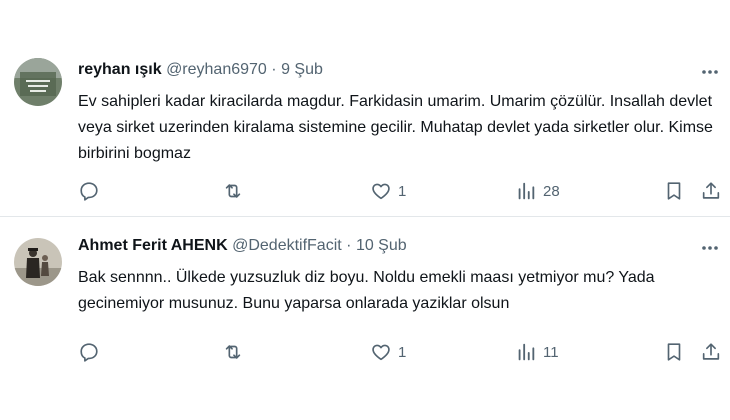 This screenshot has height=420, width=730. I want to click on user-handle: @reyhan6970, so click(216, 69).